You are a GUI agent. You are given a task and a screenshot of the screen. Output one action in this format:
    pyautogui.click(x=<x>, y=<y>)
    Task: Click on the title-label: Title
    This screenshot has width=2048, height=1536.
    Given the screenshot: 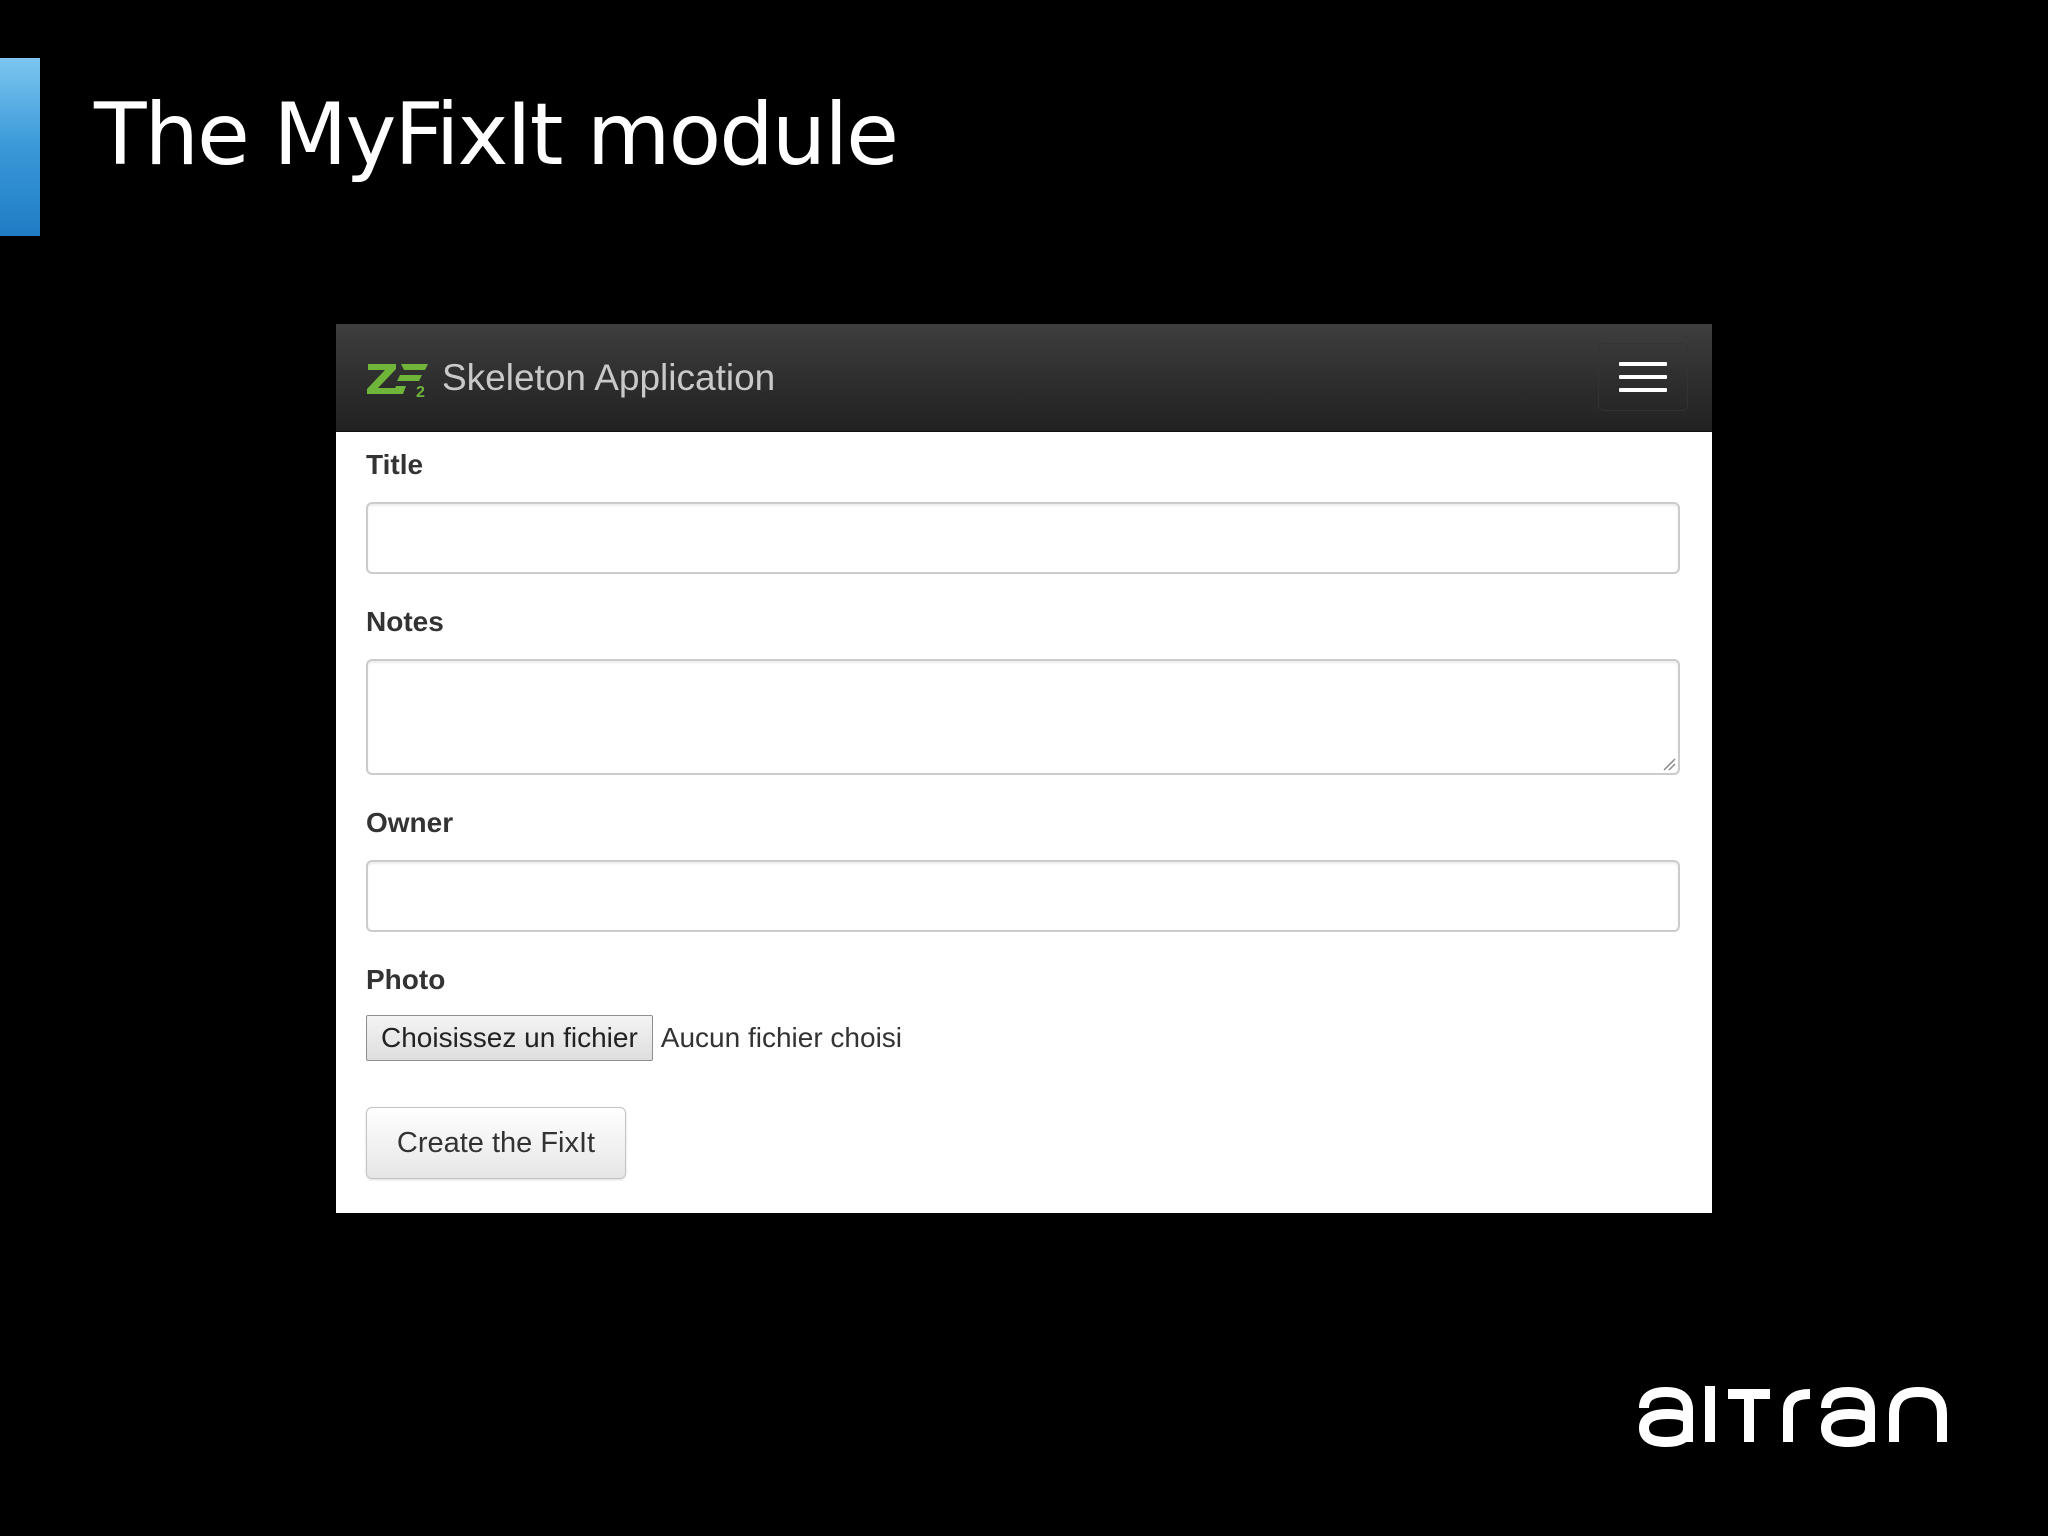 What is the action you would take?
    pyautogui.click(x=395, y=464)
    